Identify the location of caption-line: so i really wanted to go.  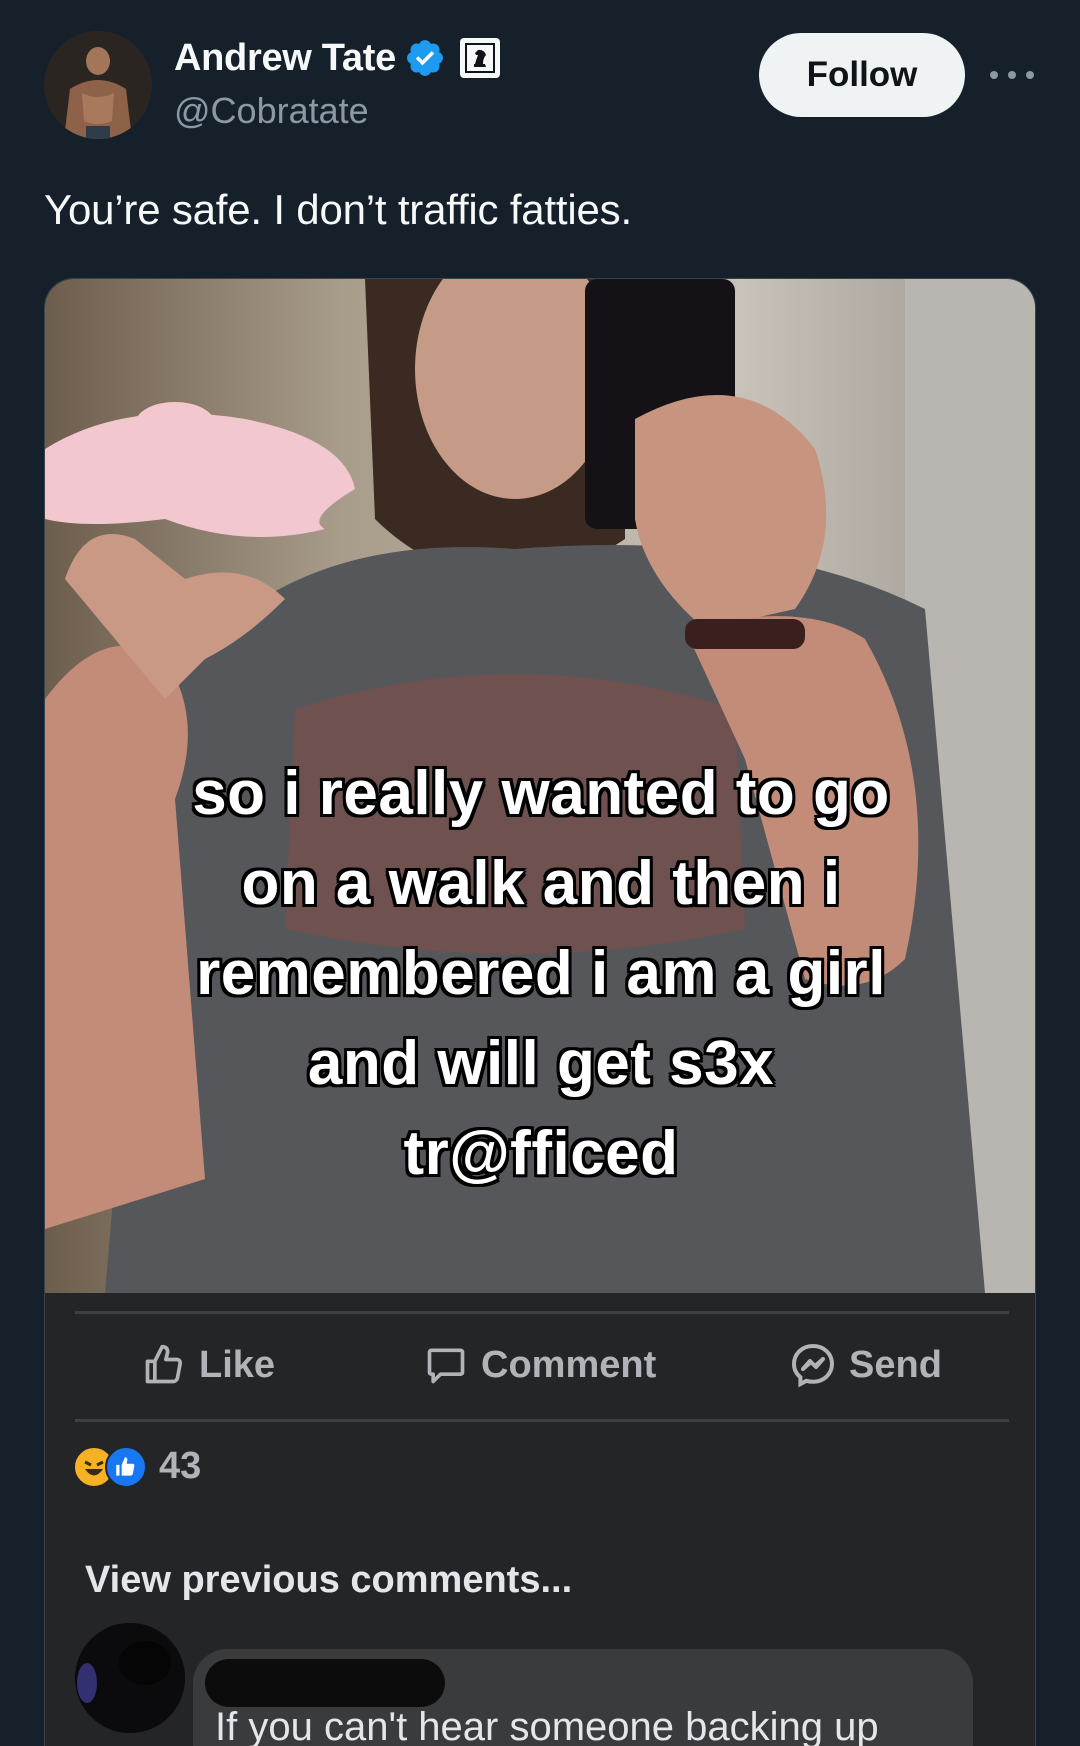
(541, 793).